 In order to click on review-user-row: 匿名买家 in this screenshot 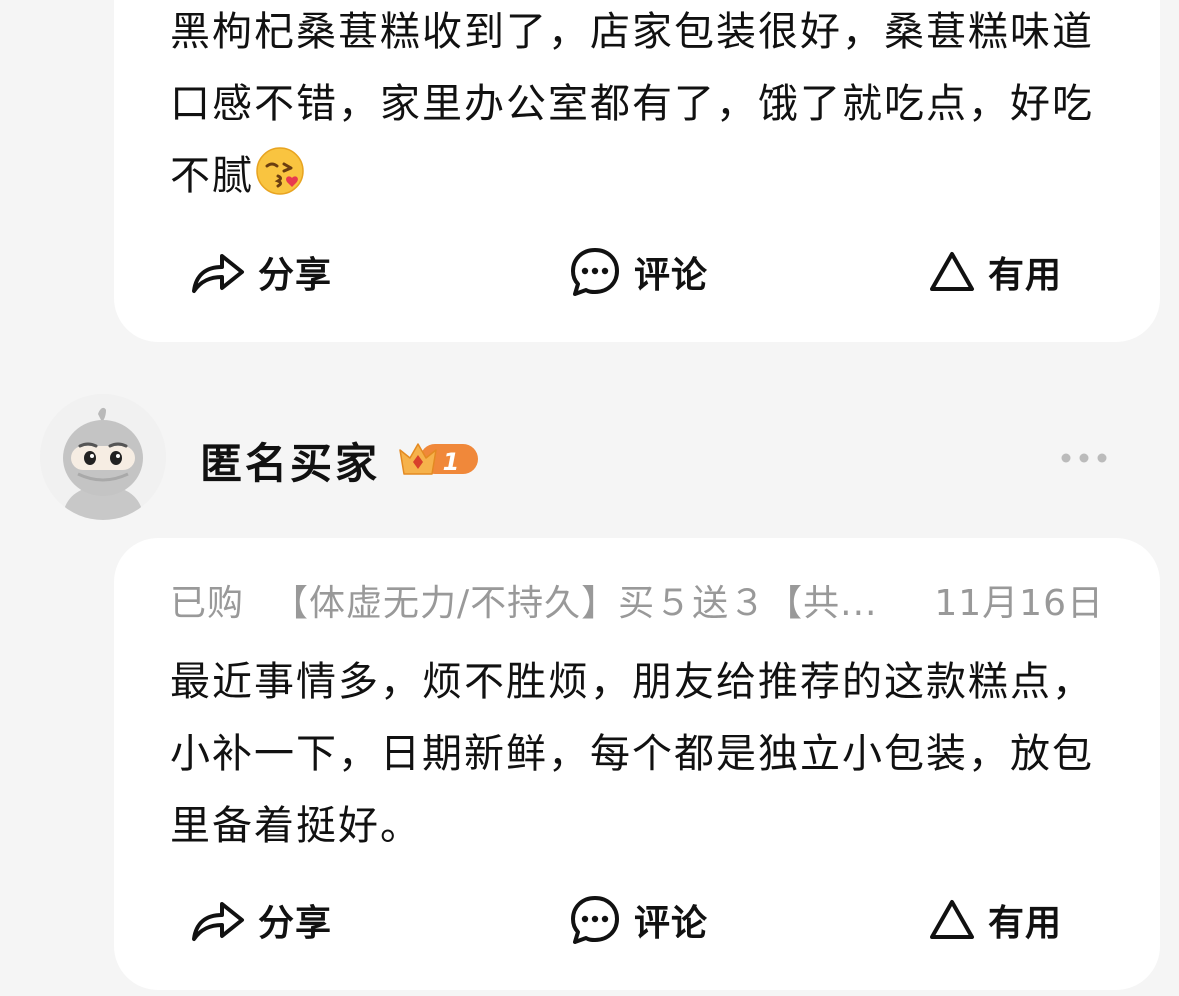, I will do `click(589, 457)`.